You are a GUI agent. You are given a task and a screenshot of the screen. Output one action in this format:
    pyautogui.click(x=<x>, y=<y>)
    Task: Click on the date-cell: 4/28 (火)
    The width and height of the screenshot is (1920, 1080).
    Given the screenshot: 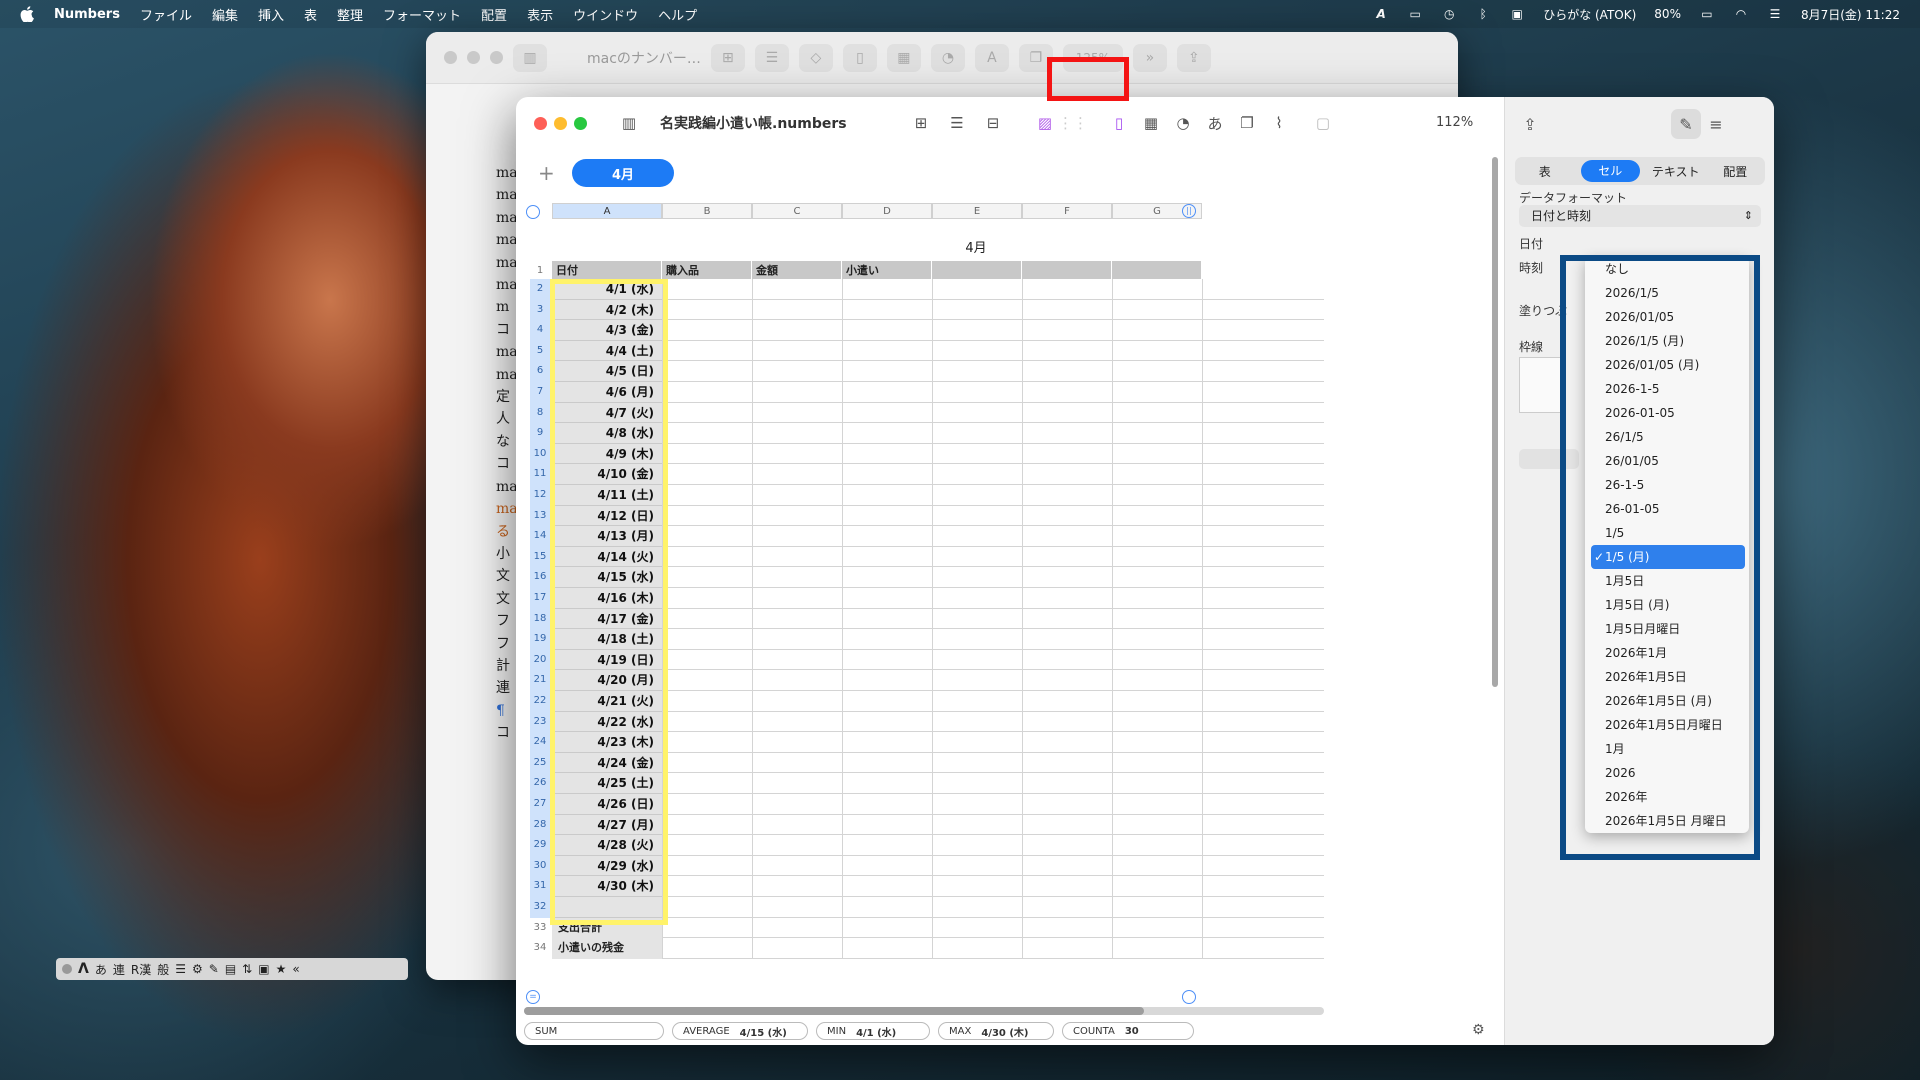 What is the action you would take?
    pyautogui.click(x=607, y=845)
    